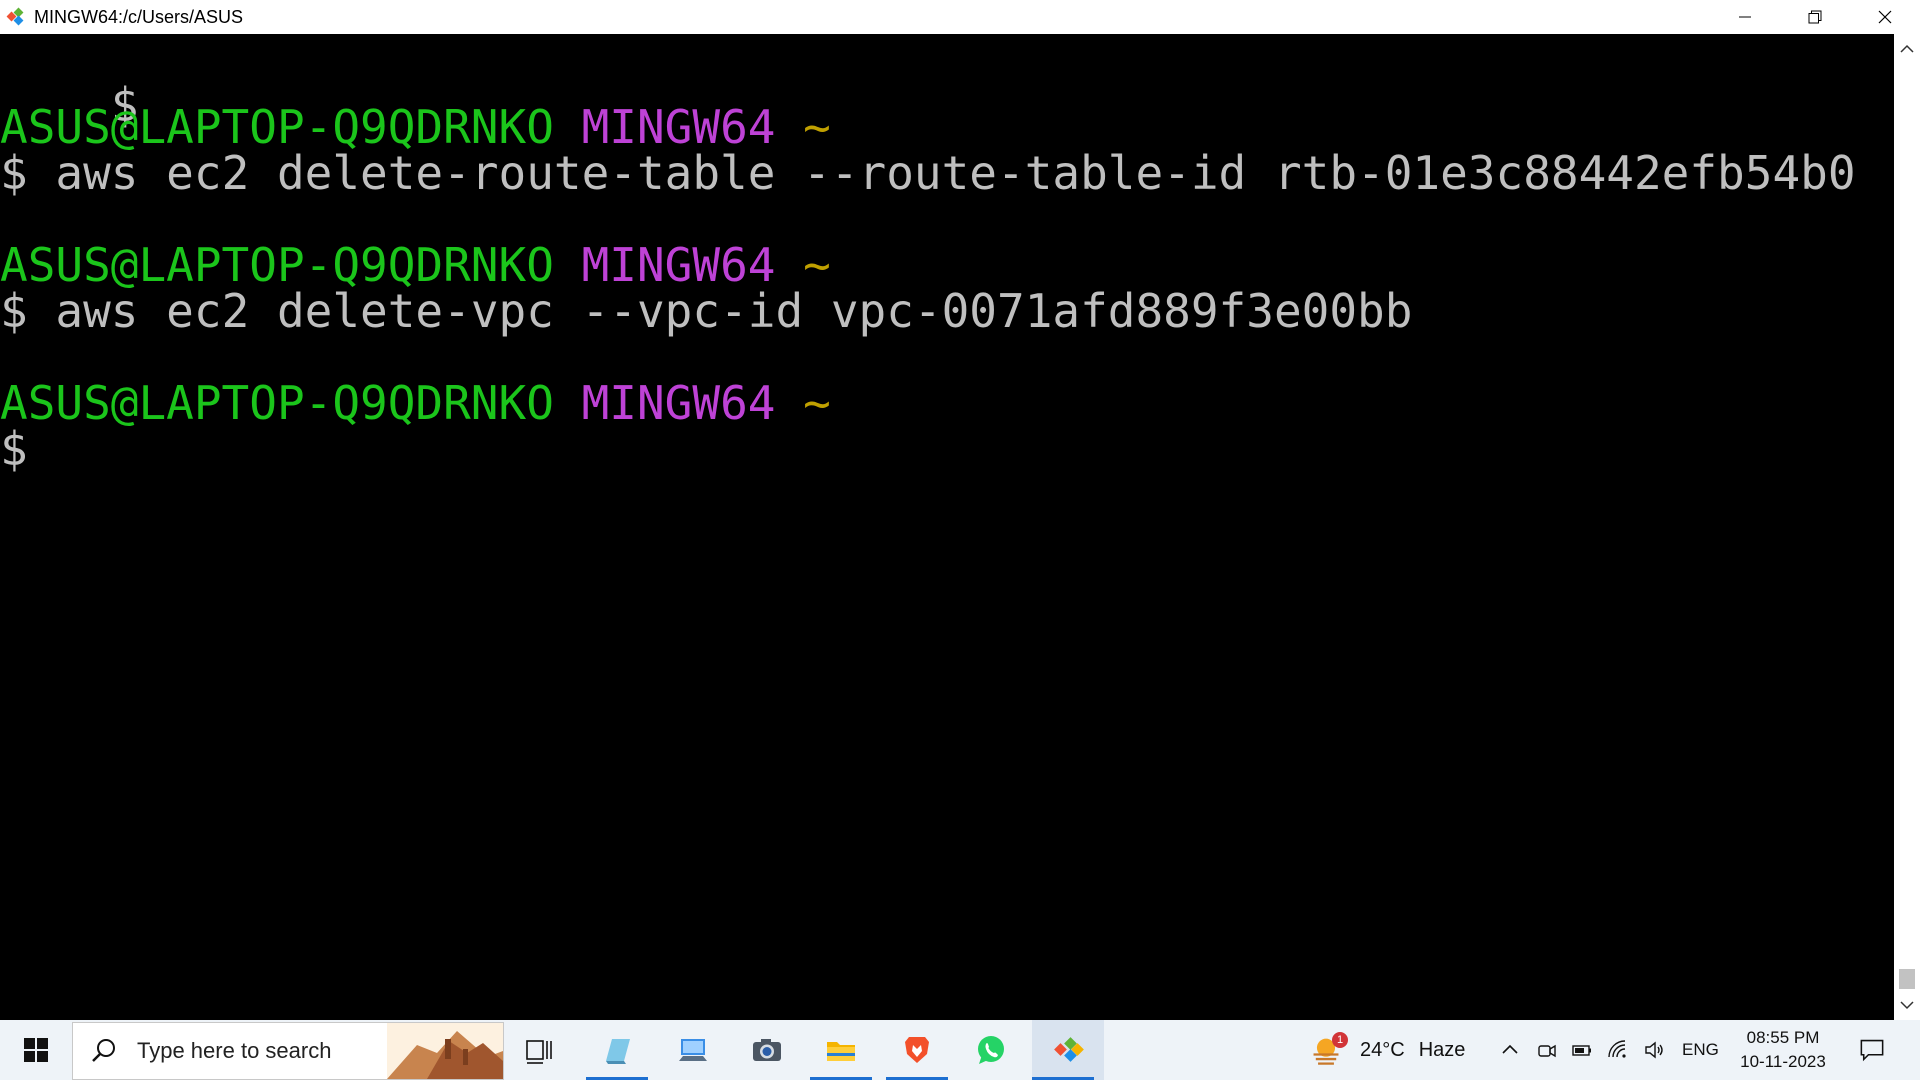 This screenshot has height=1080, width=1920. I want to click on folder-icon, so click(841, 1051).